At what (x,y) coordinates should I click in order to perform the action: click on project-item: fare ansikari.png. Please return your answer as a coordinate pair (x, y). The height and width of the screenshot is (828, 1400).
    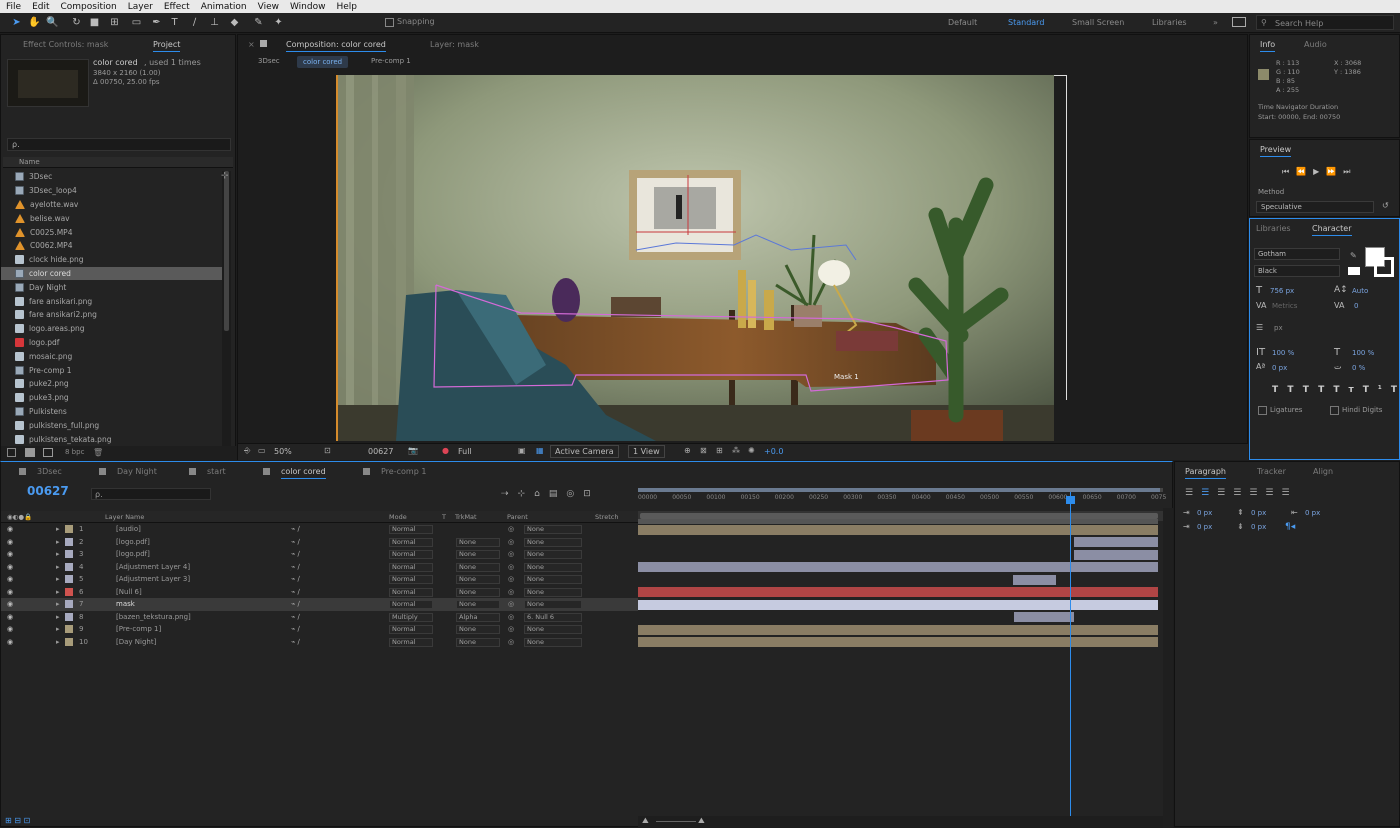
    Looking at the image, I should click on (112, 301).